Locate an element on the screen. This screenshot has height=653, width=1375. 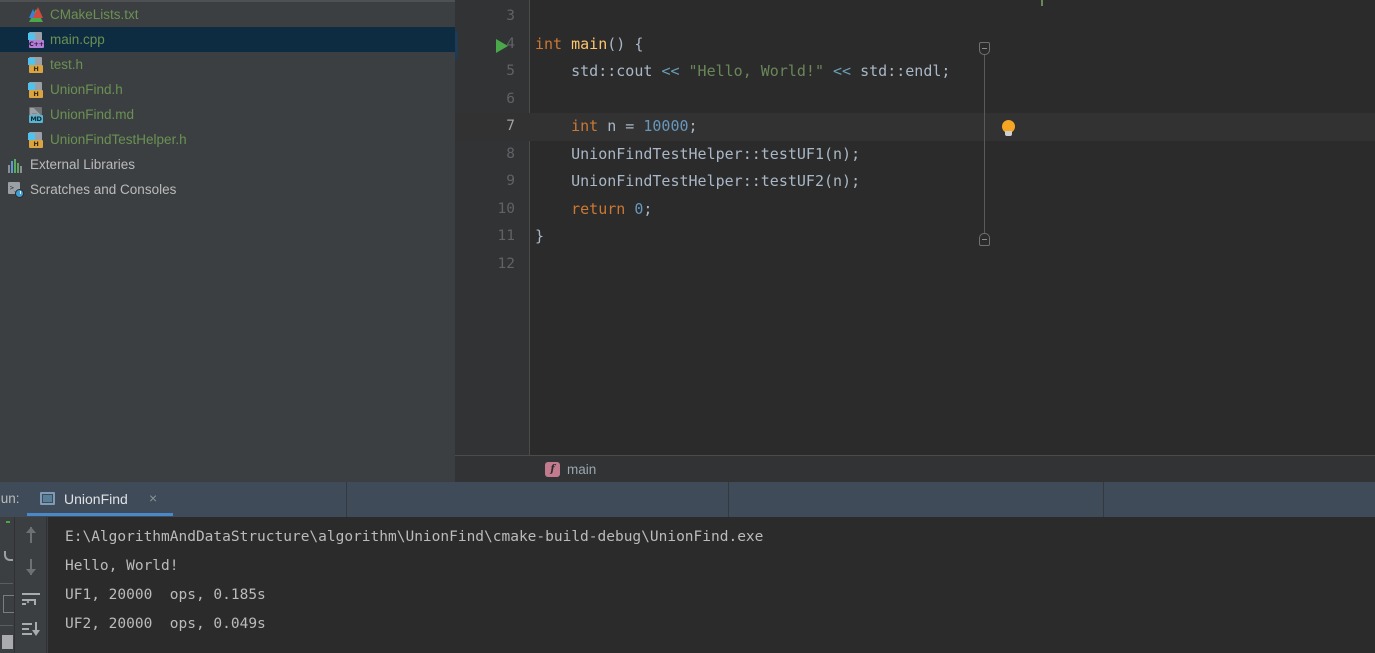
code-token: std::endl; is located at coordinates (901, 71).